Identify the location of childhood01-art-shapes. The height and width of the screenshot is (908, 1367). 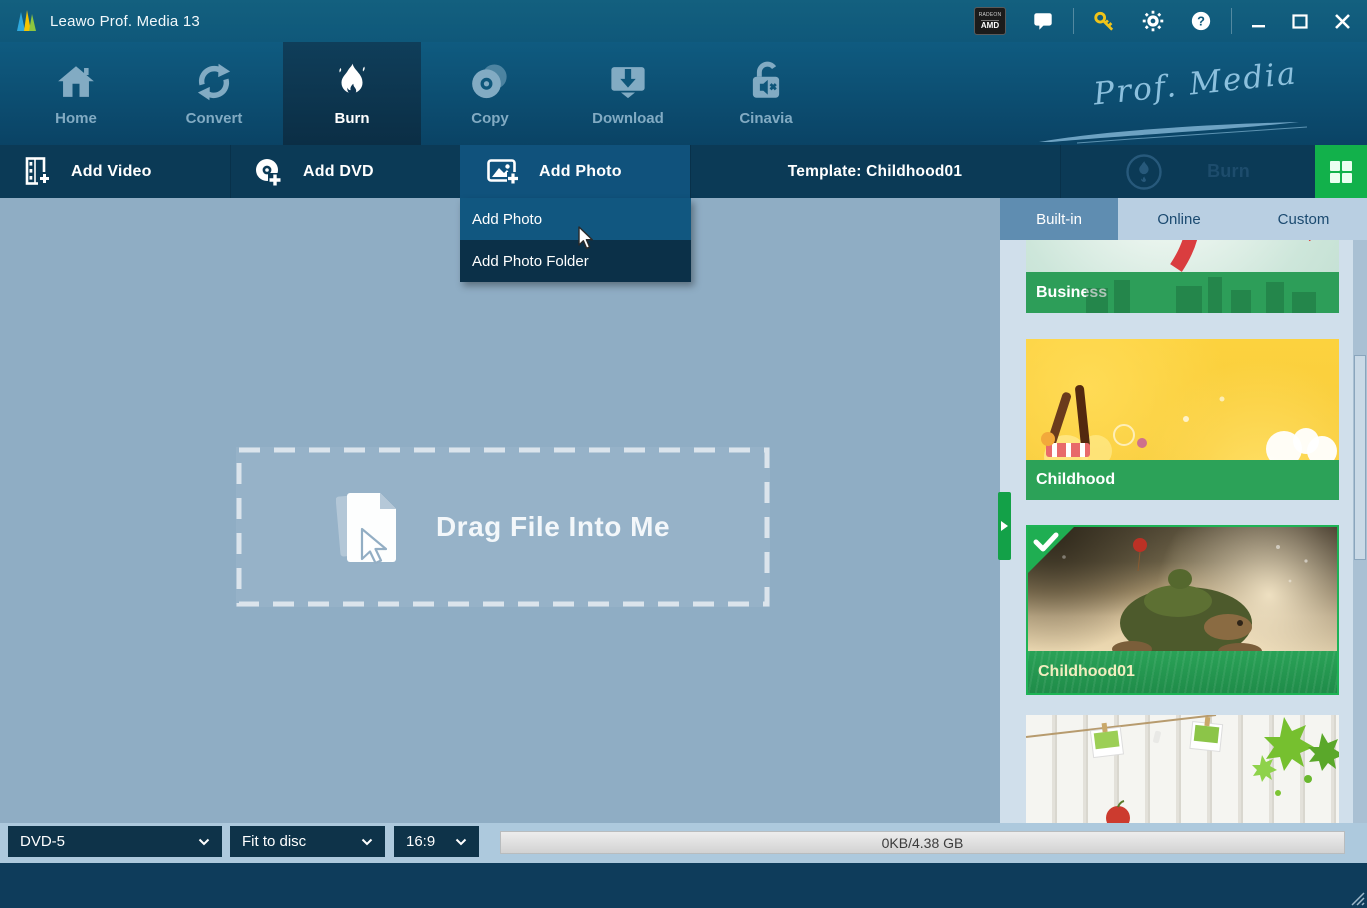
(1185, 594).